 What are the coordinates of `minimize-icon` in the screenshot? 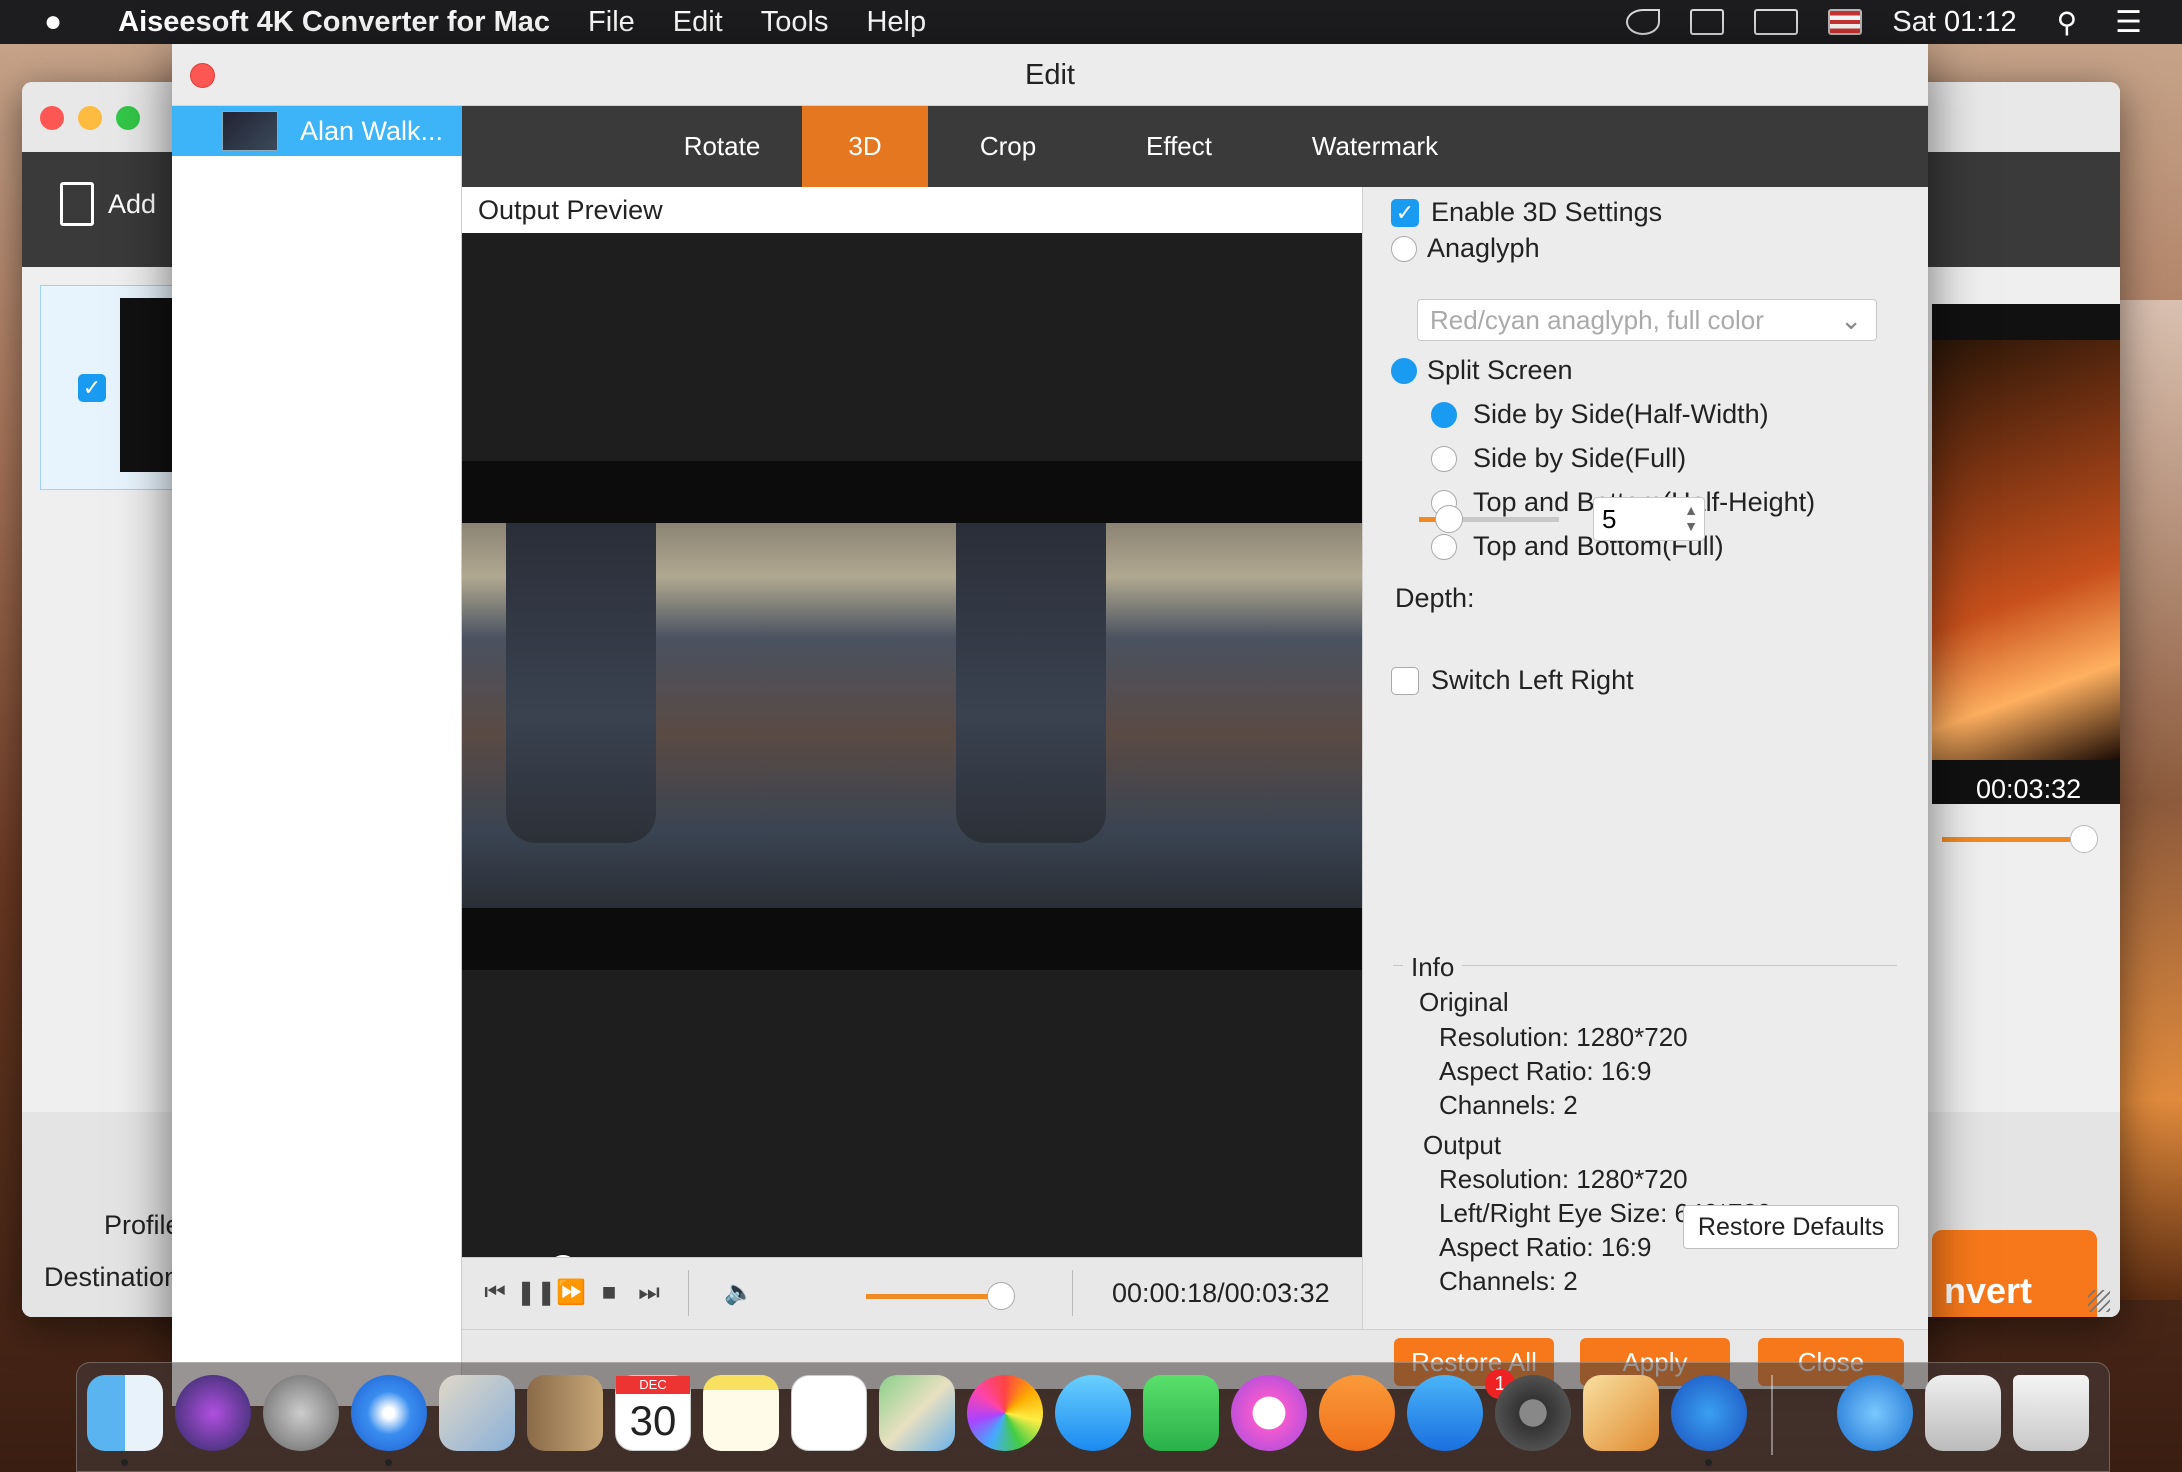 It's located at (90, 118).